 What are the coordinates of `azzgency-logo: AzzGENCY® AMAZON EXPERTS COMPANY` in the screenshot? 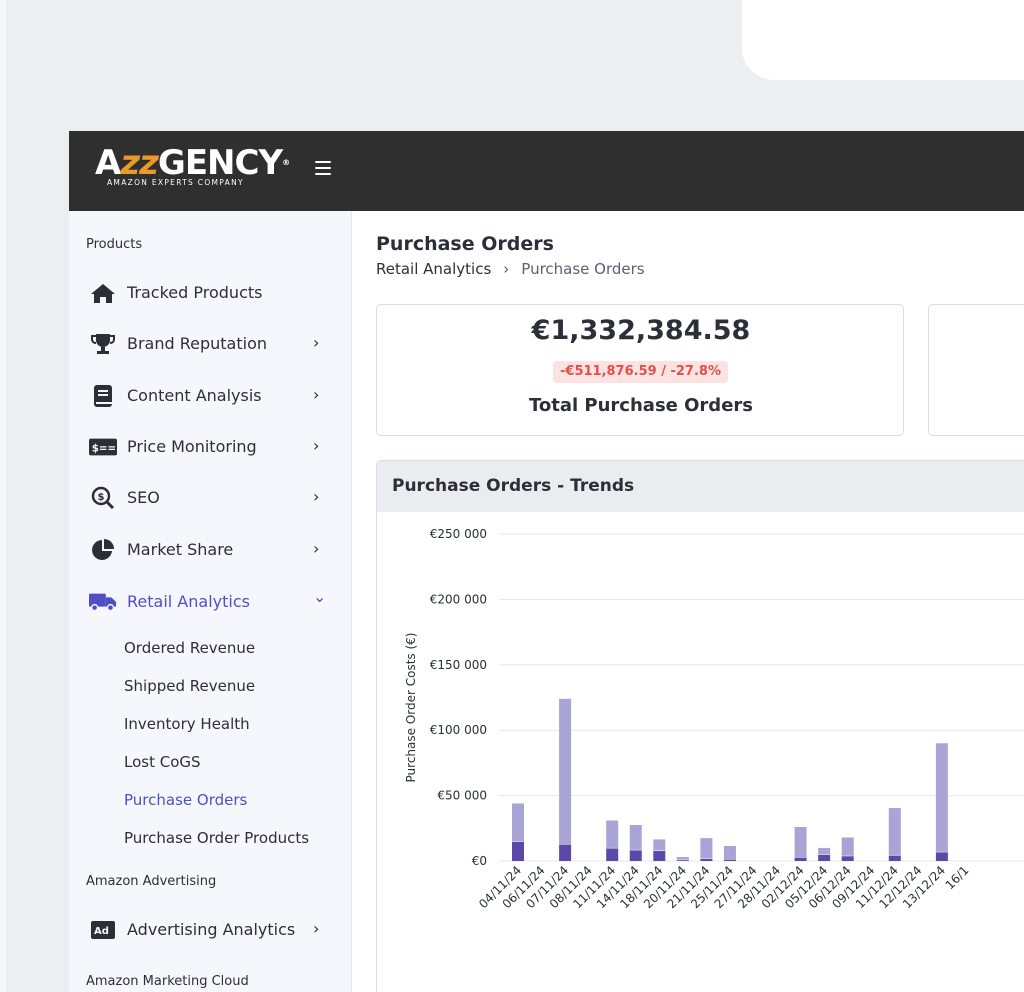 It's located at (192, 171).